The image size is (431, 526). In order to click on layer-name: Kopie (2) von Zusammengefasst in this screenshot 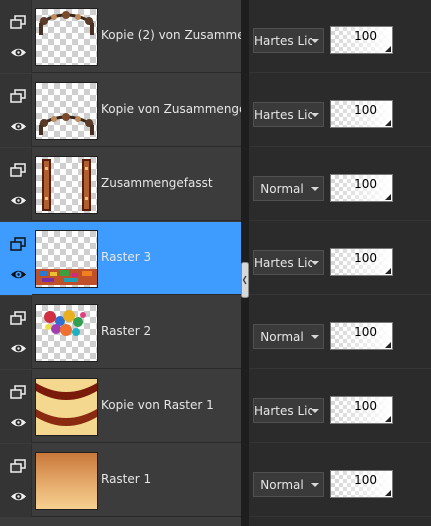, I will do `click(171, 35)`.